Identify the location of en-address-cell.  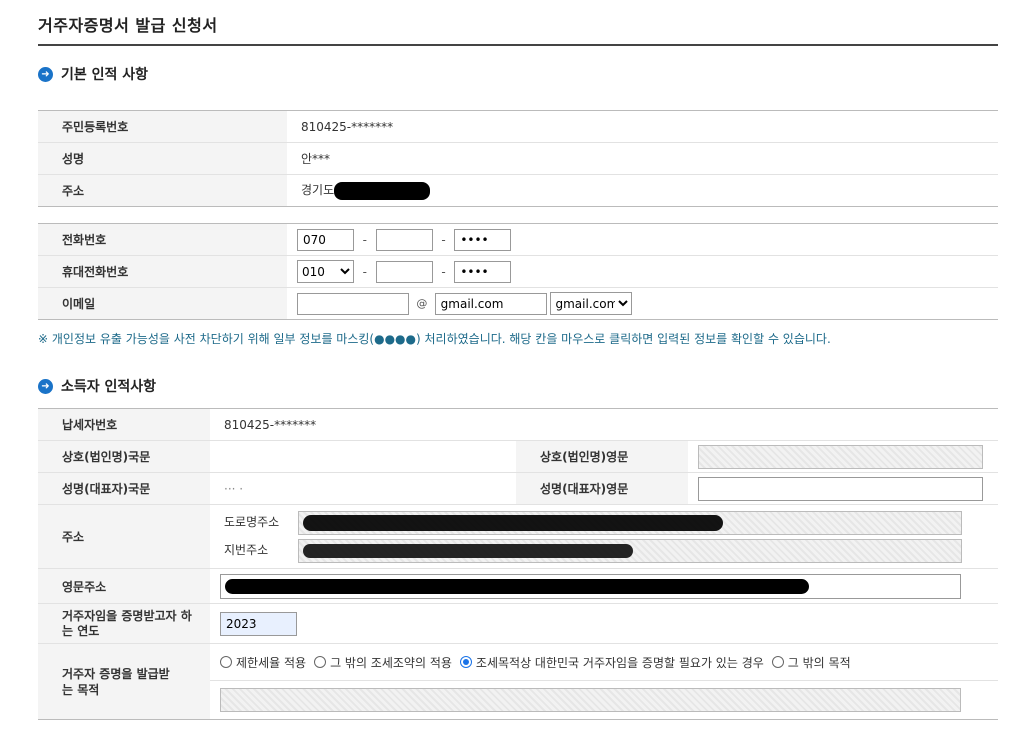
(604, 586).